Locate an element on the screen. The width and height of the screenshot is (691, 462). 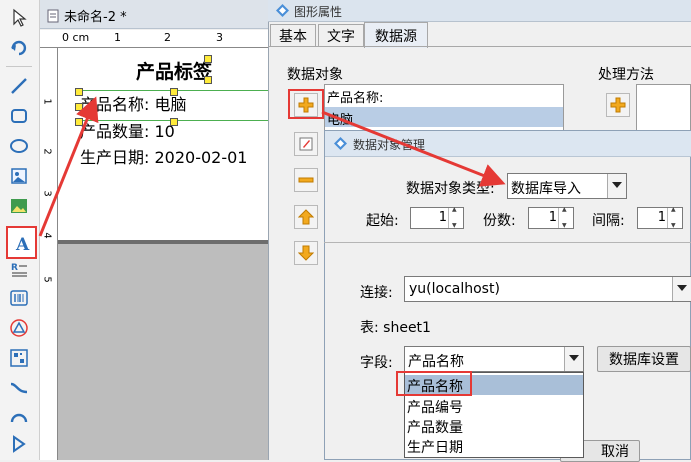
copies-label: 份数: is located at coordinates (499, 221).